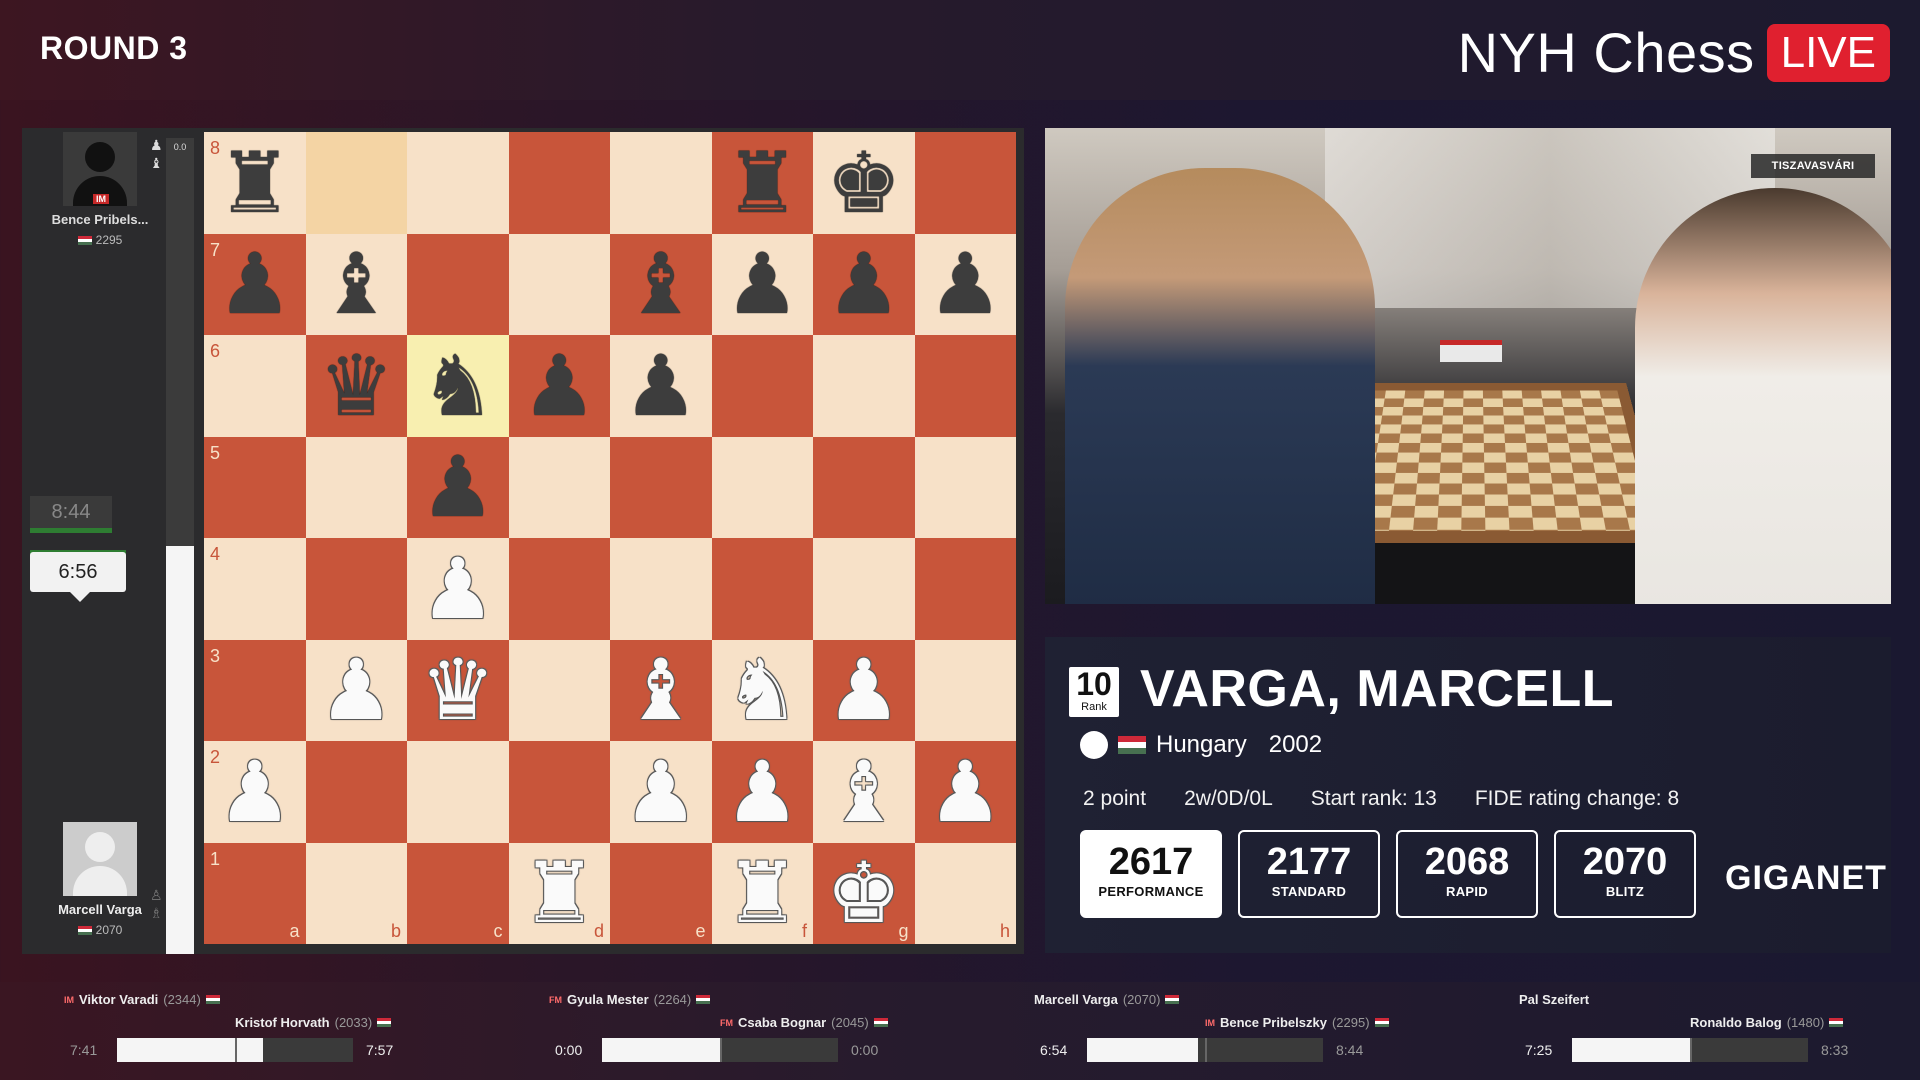  I want to click on ticker-game: Pal Szeifert Ronaldo Balog (1480) 7:25 8:33, so click(1717, 1031).